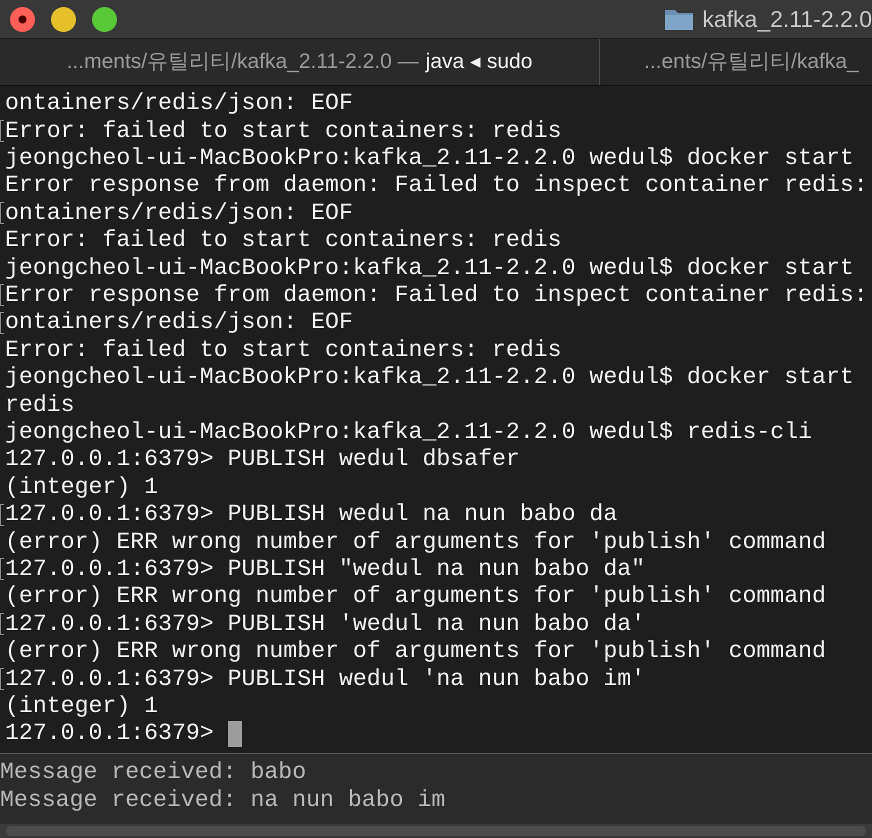 The width and height of the screenshot is (872, 838). I want to click on terminal-line: 127.0.0.1:6379> PUBLISH wedul na nun babo da, so click(311, 515).